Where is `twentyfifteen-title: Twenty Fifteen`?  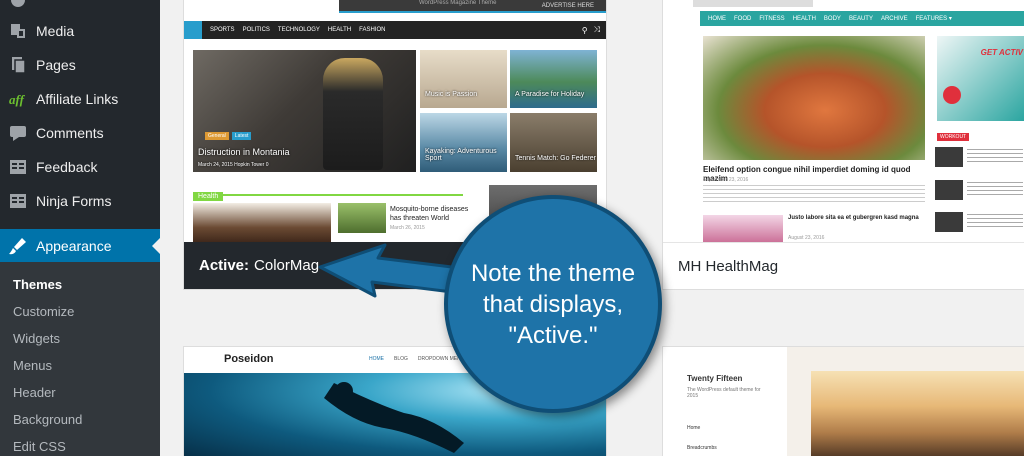
twentyfifteen-title: Twenty Fifteen is located at coordinates (715, 378).